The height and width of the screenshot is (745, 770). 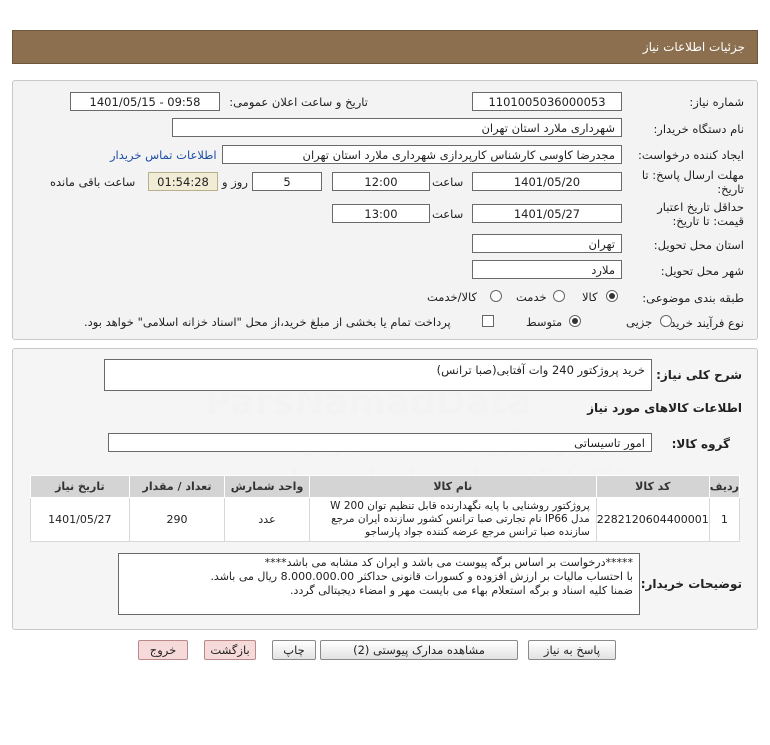 I want to click on province-field: تهران, so click(x=547, y=243).